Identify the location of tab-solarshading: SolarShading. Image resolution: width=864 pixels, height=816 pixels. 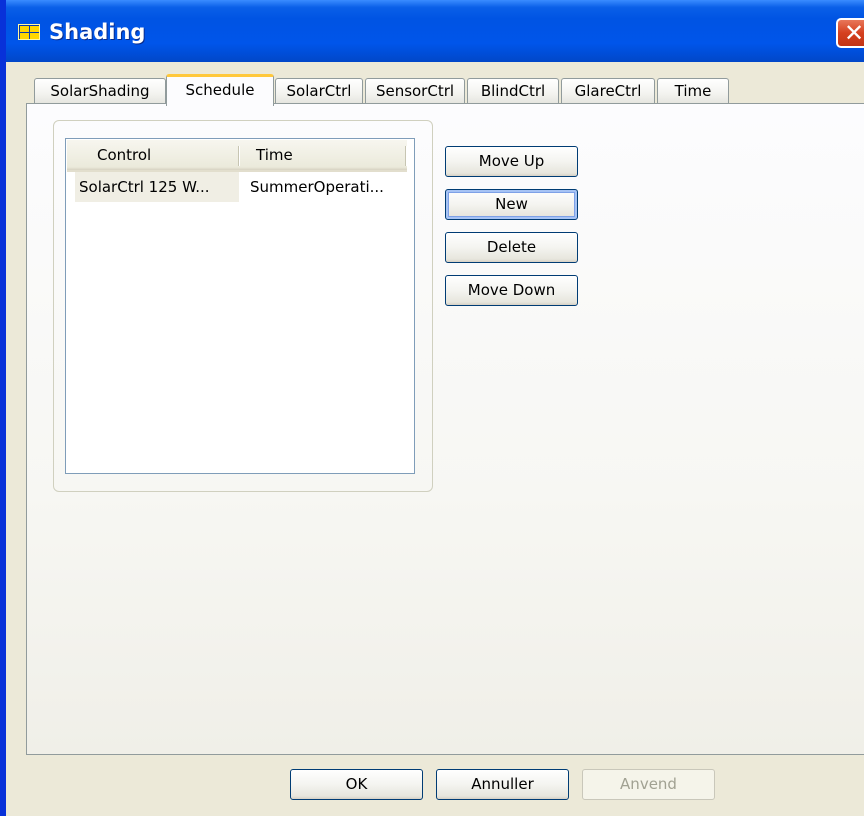
(100, 91).